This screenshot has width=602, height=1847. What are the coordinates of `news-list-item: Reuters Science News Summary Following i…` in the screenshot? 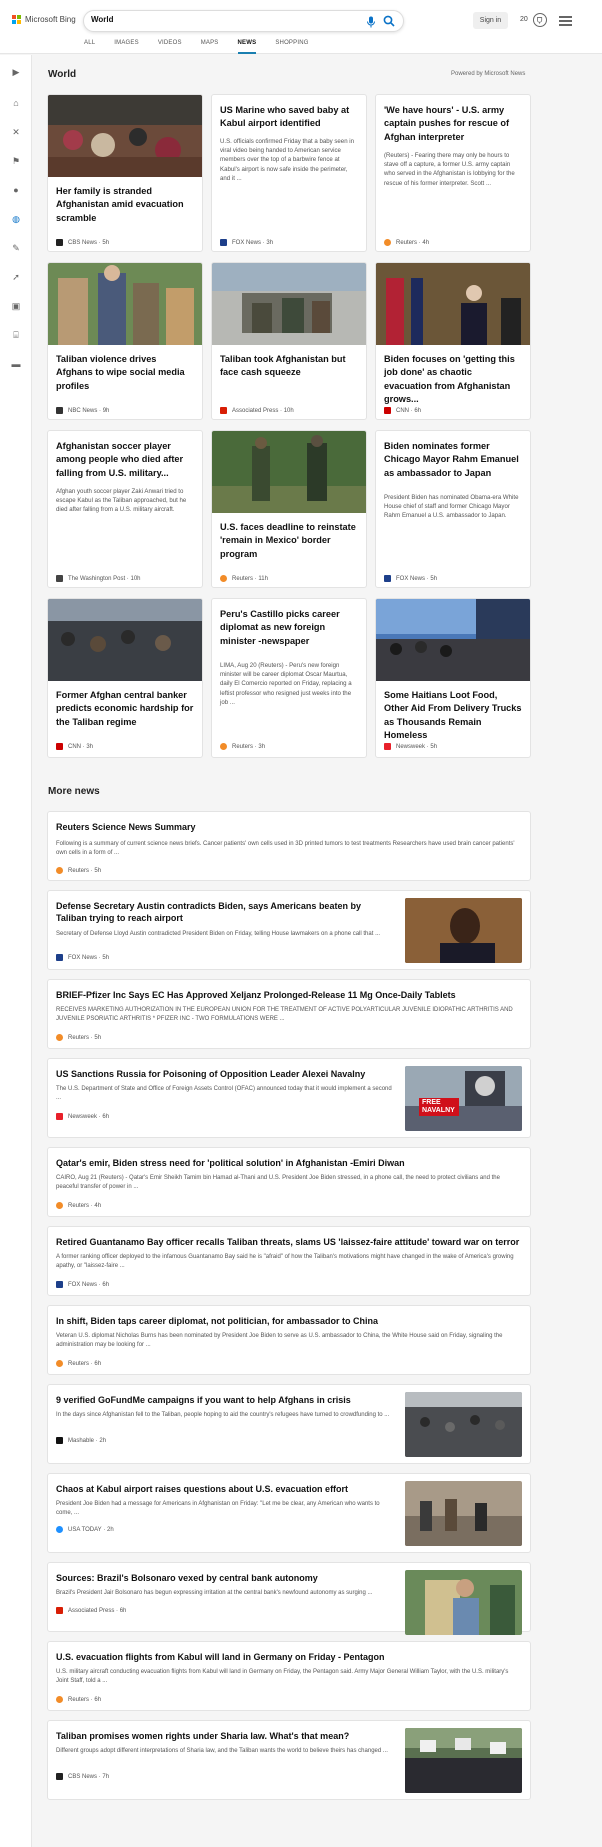 It's located at (289, 846).